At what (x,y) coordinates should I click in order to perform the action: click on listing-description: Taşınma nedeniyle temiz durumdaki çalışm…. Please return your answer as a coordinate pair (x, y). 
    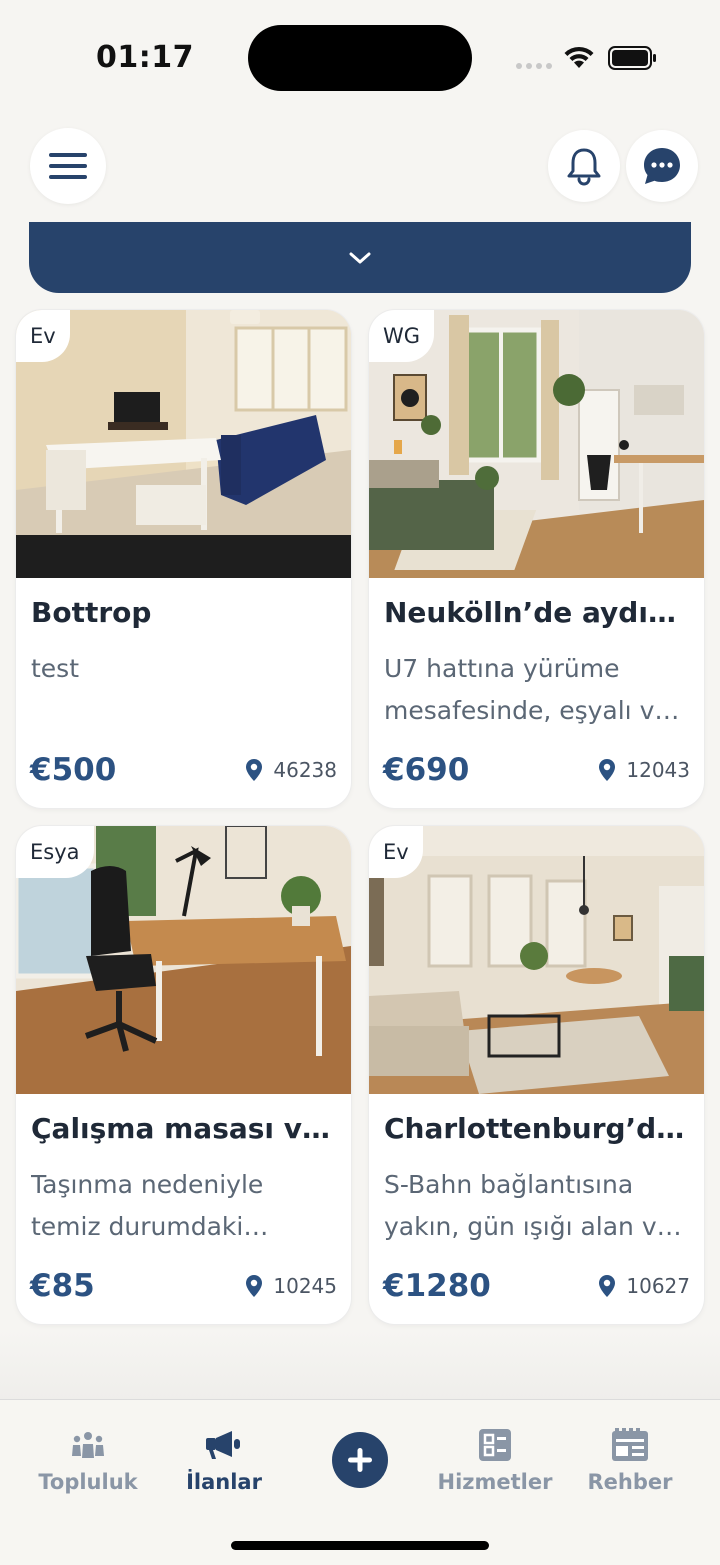
    Looking at the image, I should click on (147, 1205).